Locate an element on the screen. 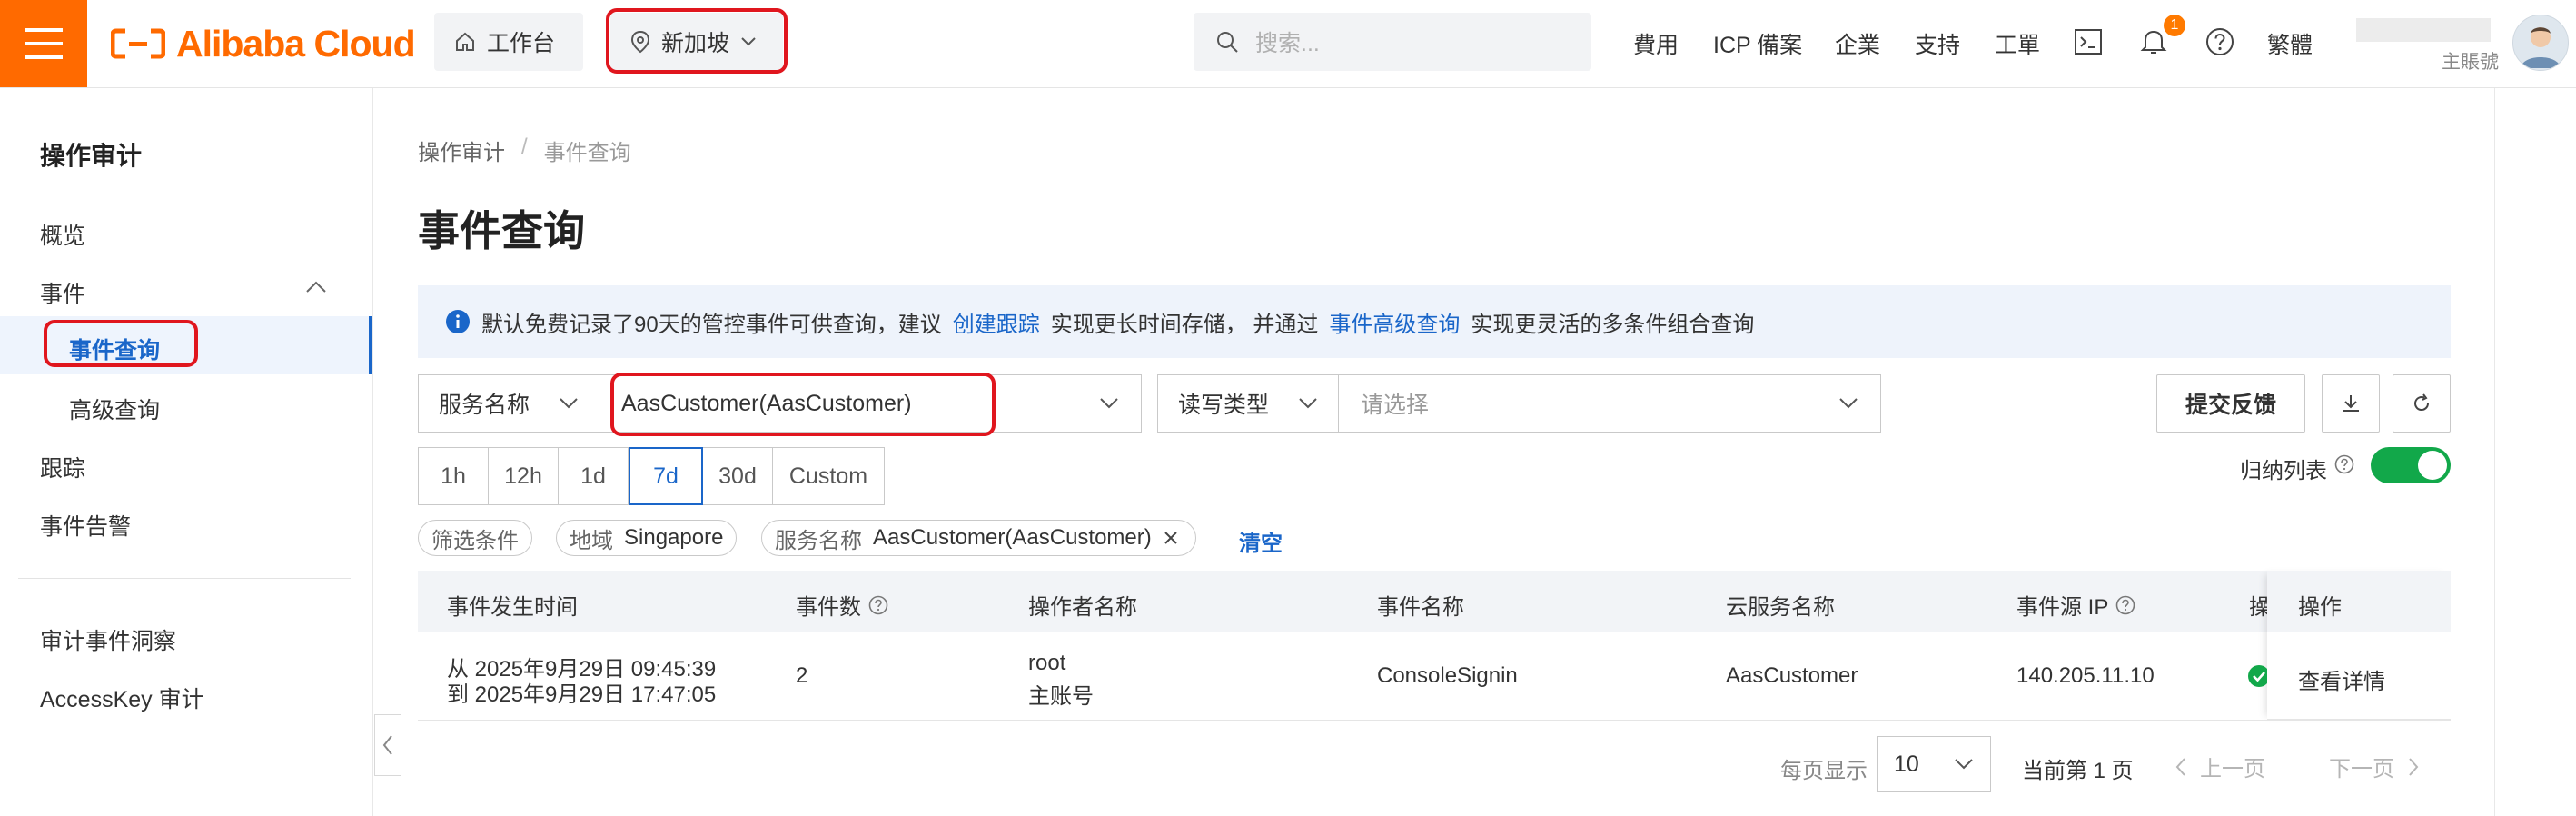 The image size is (2576, 816). chevron-up-icon is located at coordinates (316, 287).